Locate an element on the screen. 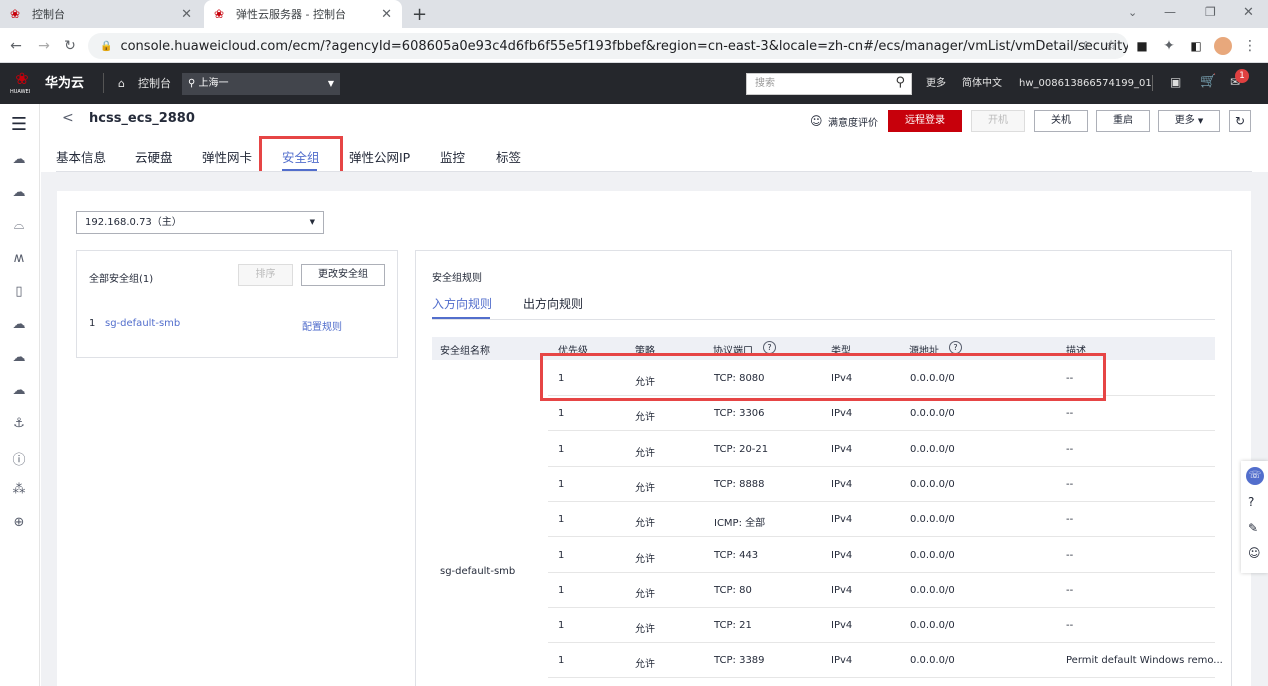 Image resolution: width=1268 pixels, height=686 pixels. restart-button: 重启 is located at coordinates (1123, 121).